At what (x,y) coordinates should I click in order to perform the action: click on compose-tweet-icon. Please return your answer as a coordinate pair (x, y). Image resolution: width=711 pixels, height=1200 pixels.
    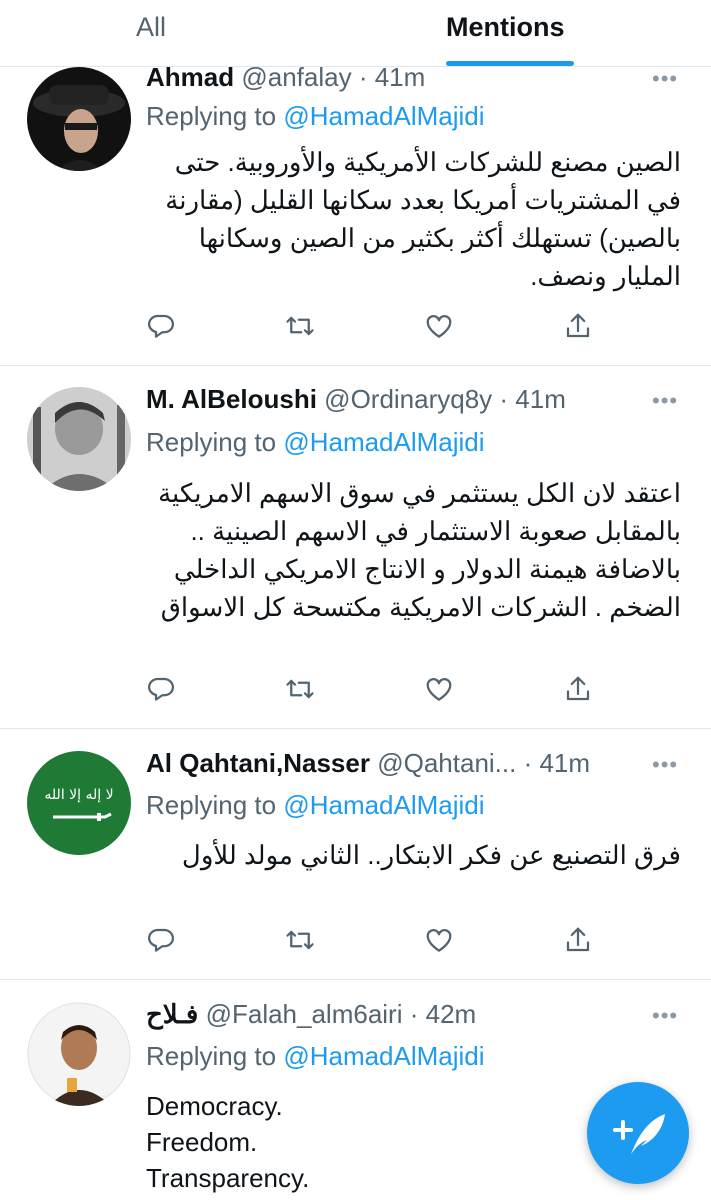
    Looking at the image, I should click on (639, 1134).